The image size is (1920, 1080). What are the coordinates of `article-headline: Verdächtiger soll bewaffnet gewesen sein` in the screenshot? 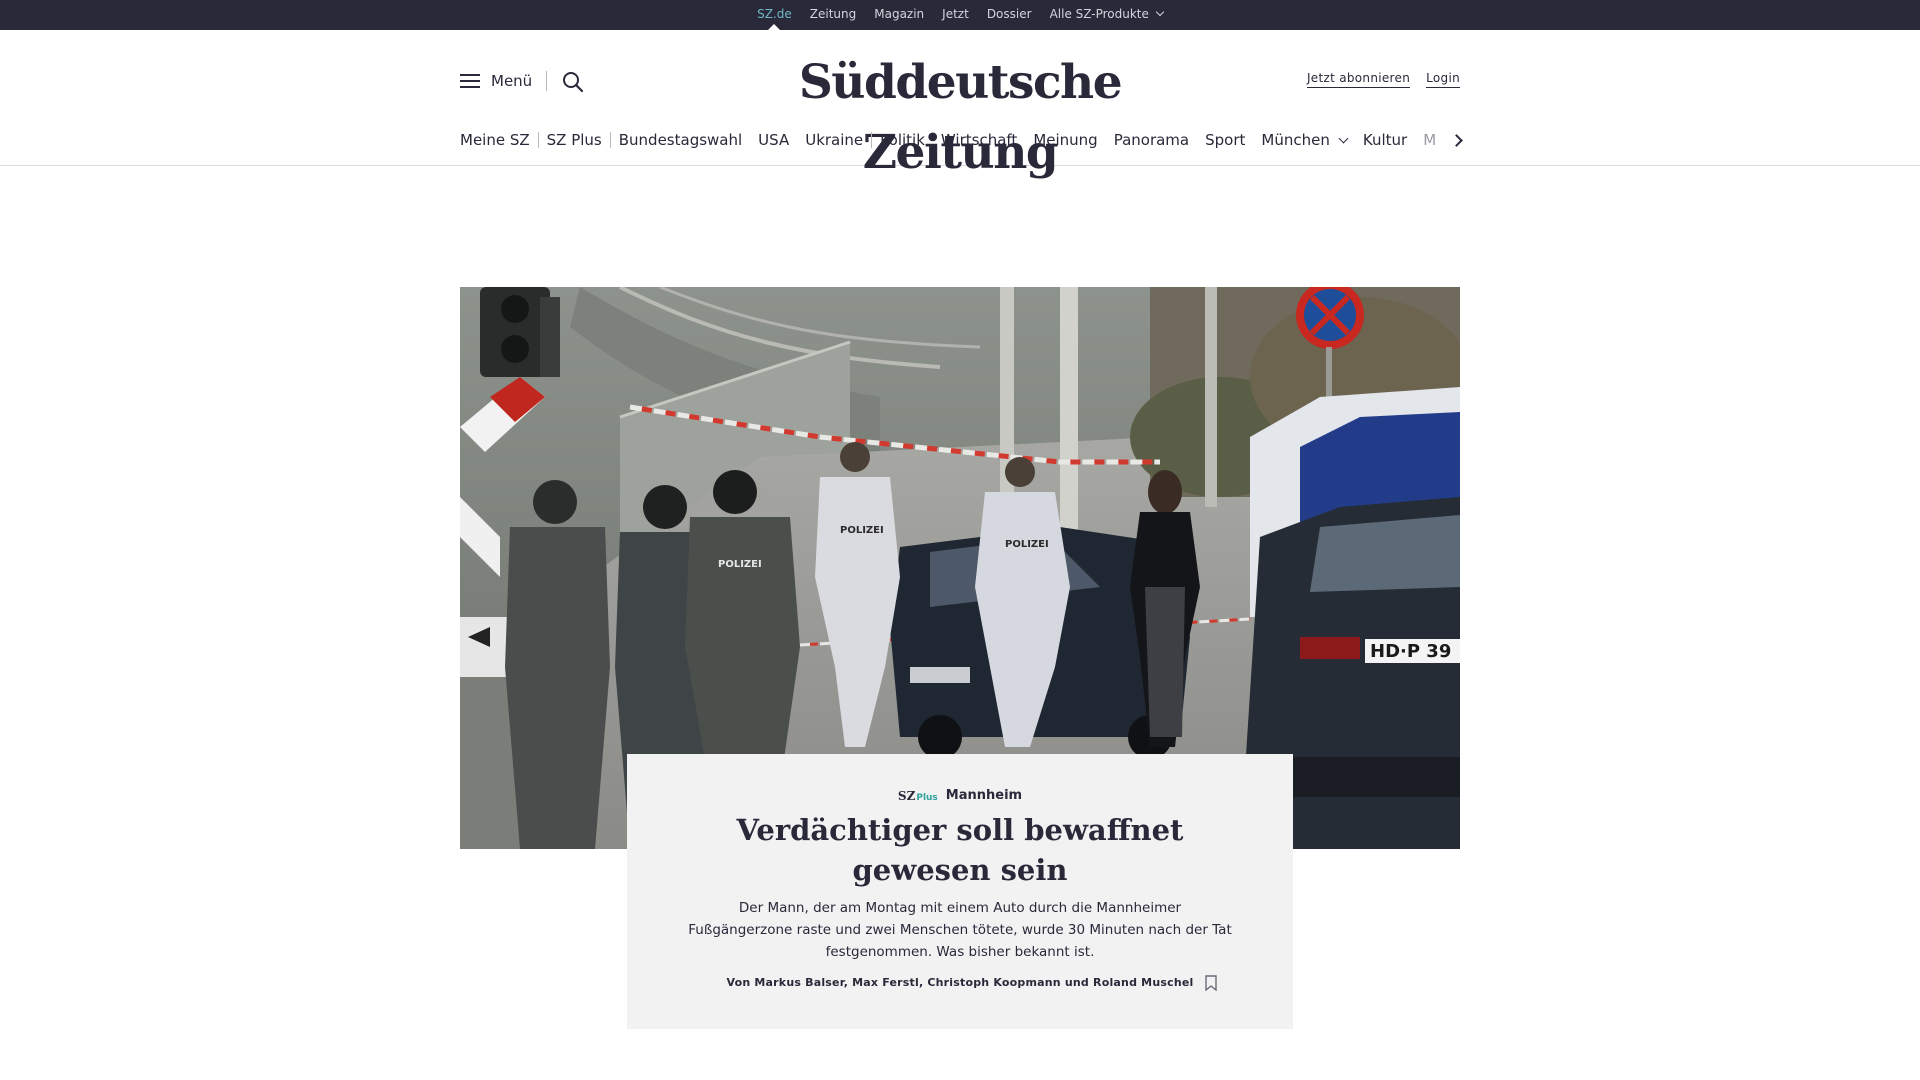 It's located at (960, 850).